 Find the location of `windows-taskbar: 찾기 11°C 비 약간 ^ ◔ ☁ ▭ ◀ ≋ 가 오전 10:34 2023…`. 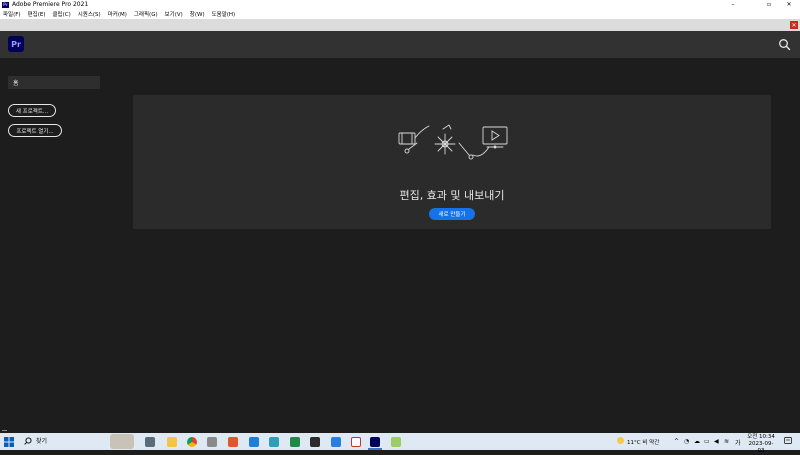

windows-taskbar: 찾기 11°C 비 약간 ^ ◔ ☁ ▭ ◀ ≋ 가 오전 10:34 2023… is located at coordinates (400, 443).